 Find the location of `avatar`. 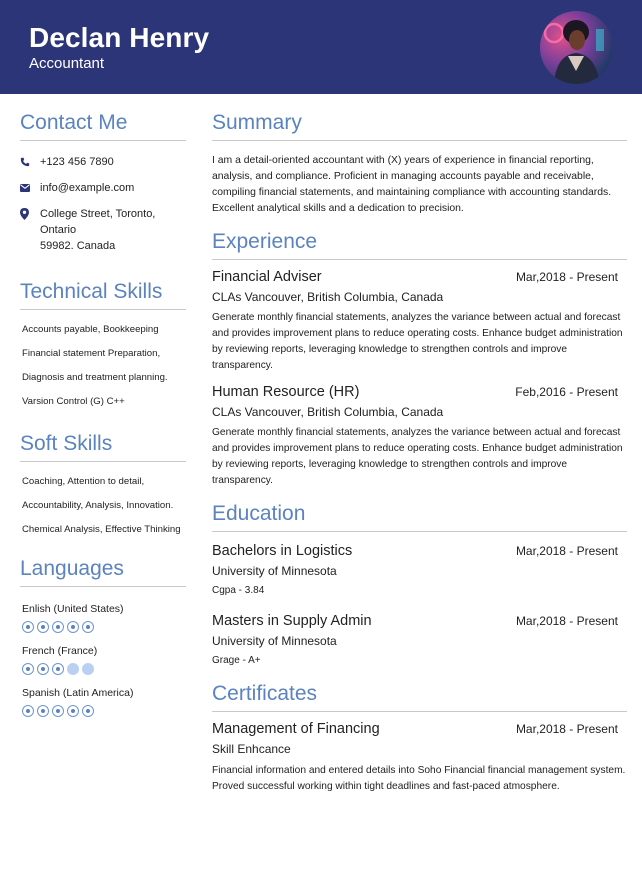

avatar is located at coordinates (576, 47).